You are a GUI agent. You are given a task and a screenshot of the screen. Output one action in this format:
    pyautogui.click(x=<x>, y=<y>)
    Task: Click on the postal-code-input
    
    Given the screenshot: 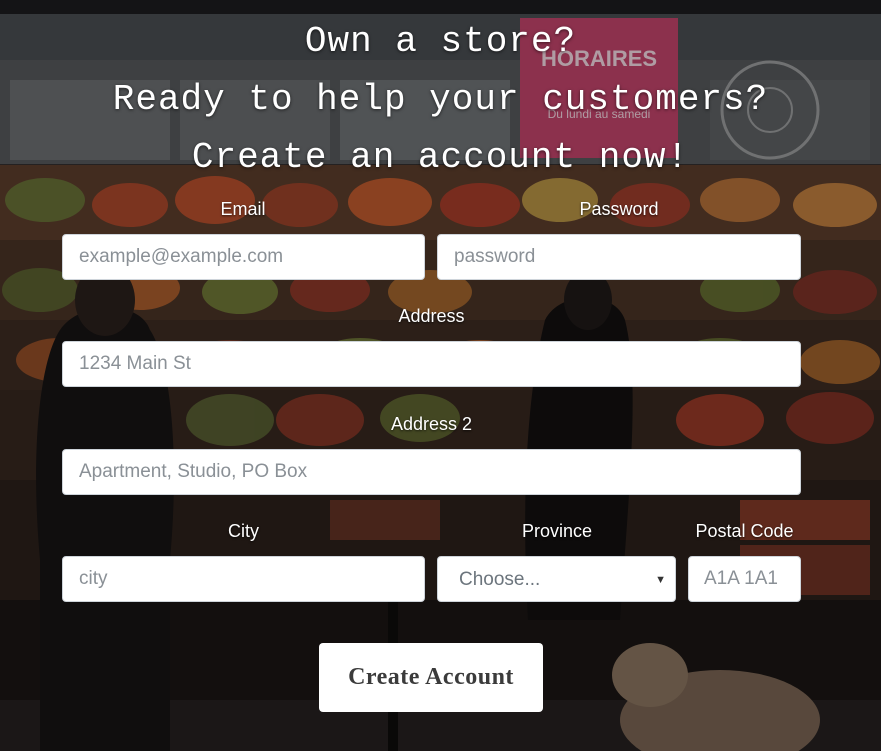 What is the action you would take?
    pyautogui.click(x=744, y=579)
    